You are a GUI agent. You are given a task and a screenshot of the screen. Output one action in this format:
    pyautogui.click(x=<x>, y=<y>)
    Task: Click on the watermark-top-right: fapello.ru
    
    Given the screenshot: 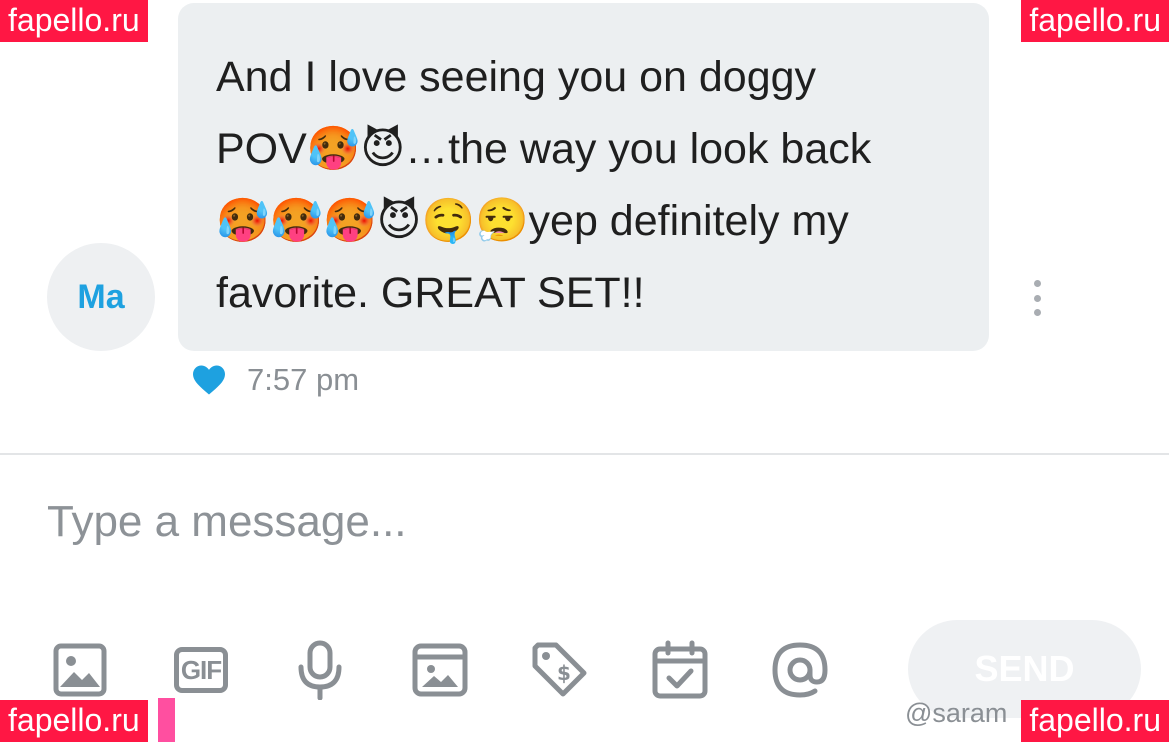 What is the action you would take?
    pyautogui.click(x=1095, y=21)
    